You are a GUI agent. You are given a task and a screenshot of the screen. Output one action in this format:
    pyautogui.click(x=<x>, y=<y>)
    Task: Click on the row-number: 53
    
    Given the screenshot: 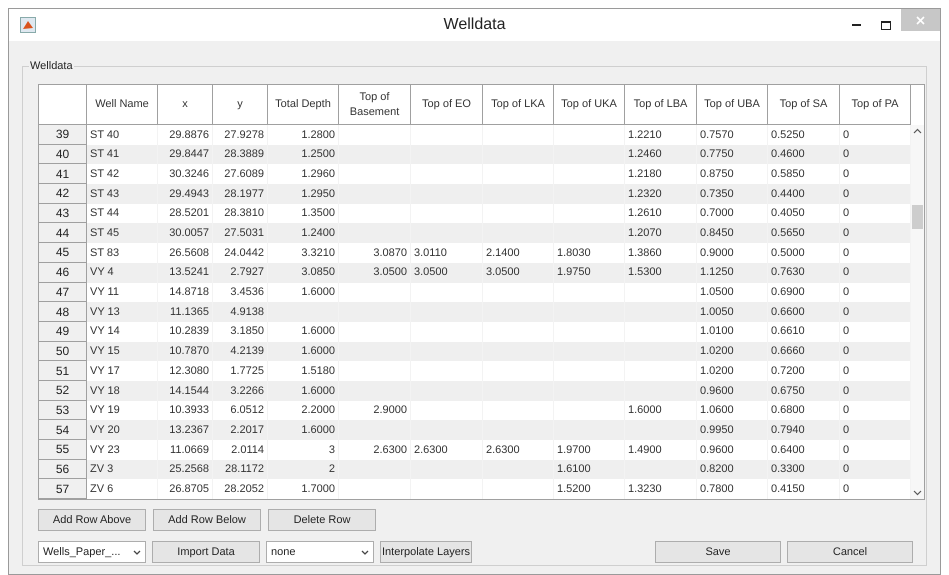 What is the action you would take?
    pyautogui.click(x=63, y=410)
    